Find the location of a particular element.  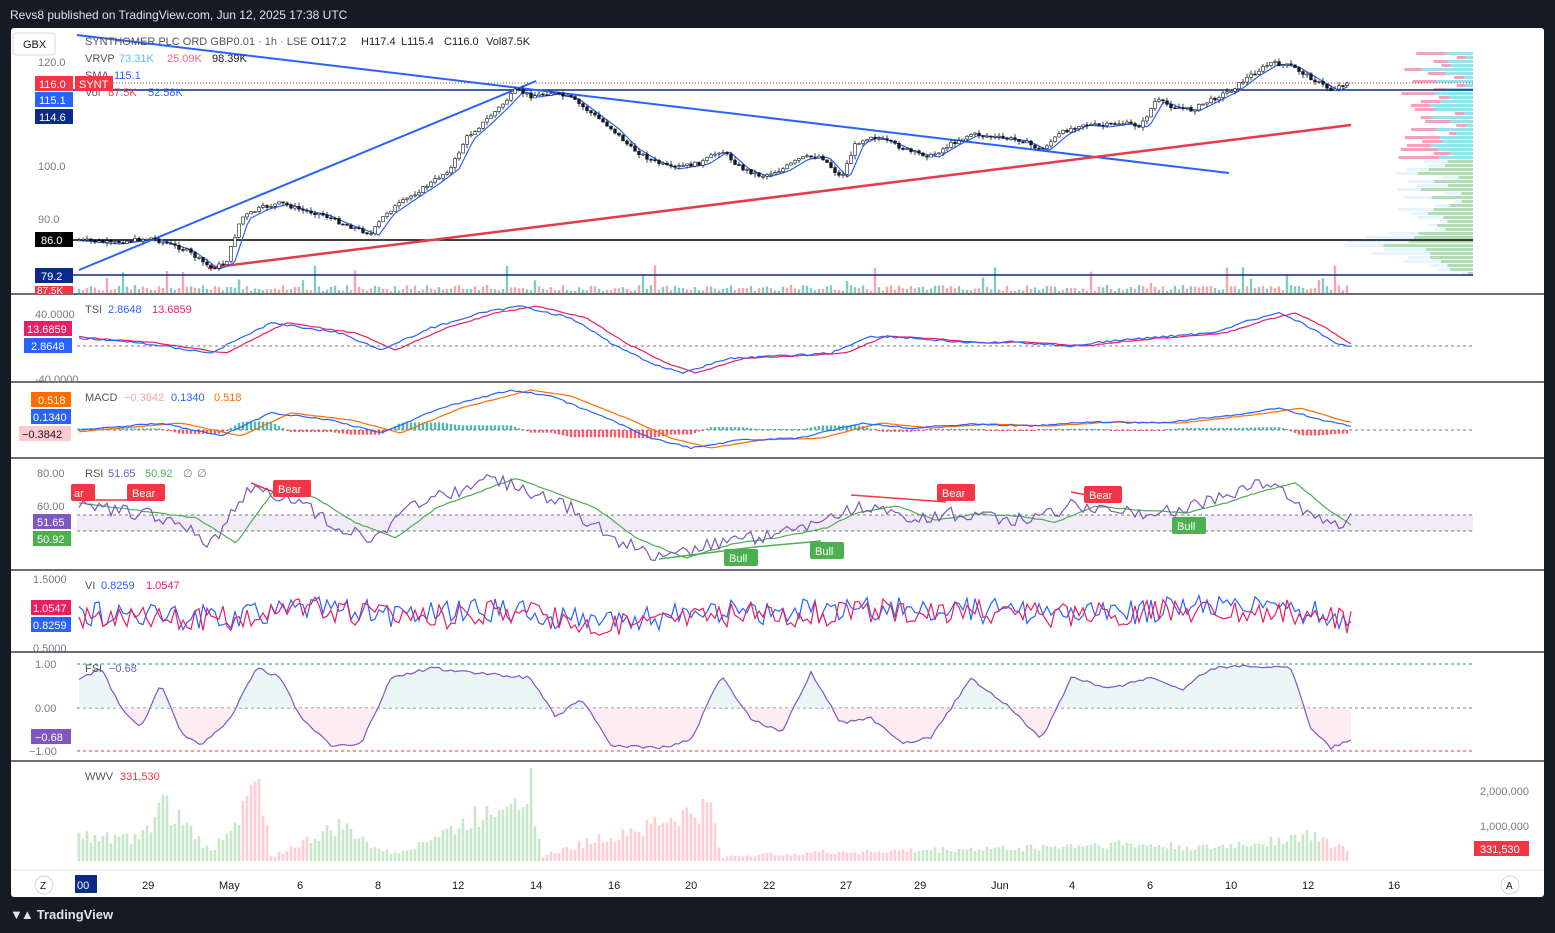

tradingview-logo: ▼▲ TradingView is located at coordinates (61, 914).